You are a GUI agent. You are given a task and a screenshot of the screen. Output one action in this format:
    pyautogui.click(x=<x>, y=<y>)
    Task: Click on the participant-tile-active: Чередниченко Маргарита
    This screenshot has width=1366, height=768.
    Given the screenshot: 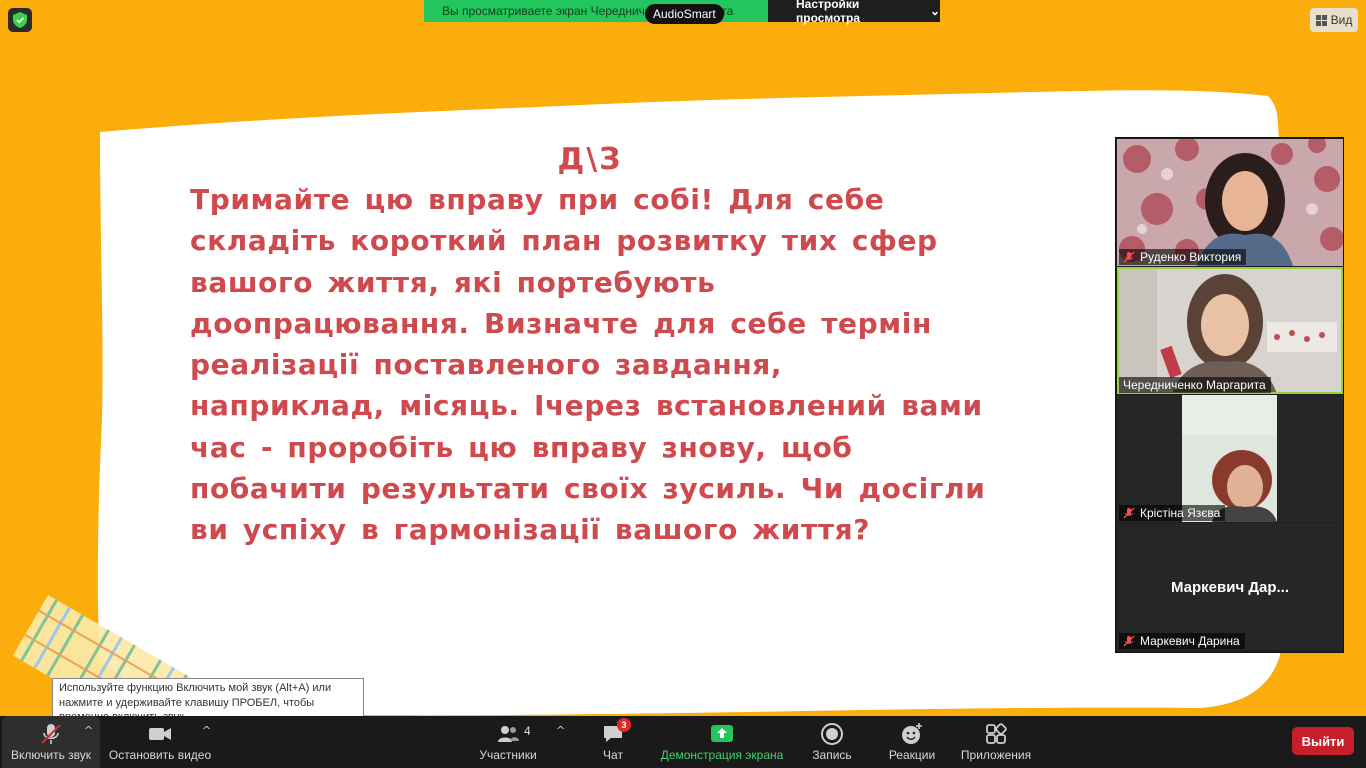 What is the action you would take?
    pyautogui.click(x=1230, y=330)
    